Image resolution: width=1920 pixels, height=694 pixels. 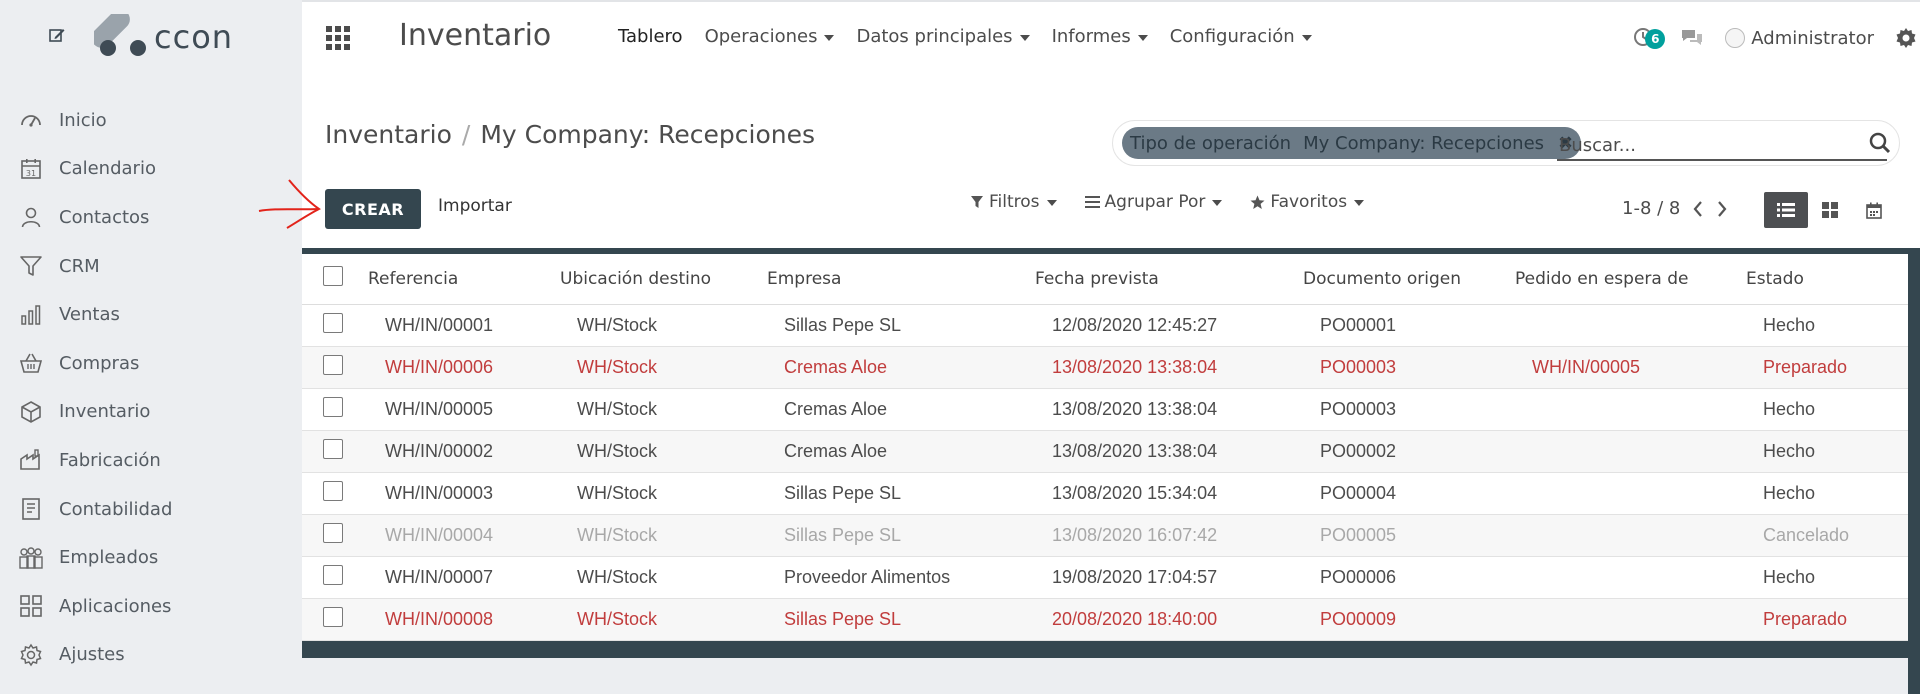 What do you see at coordinates (1013, 202) in the screenshot?
I see `filters-button: Filtros` at bounding box center [1013, 202].